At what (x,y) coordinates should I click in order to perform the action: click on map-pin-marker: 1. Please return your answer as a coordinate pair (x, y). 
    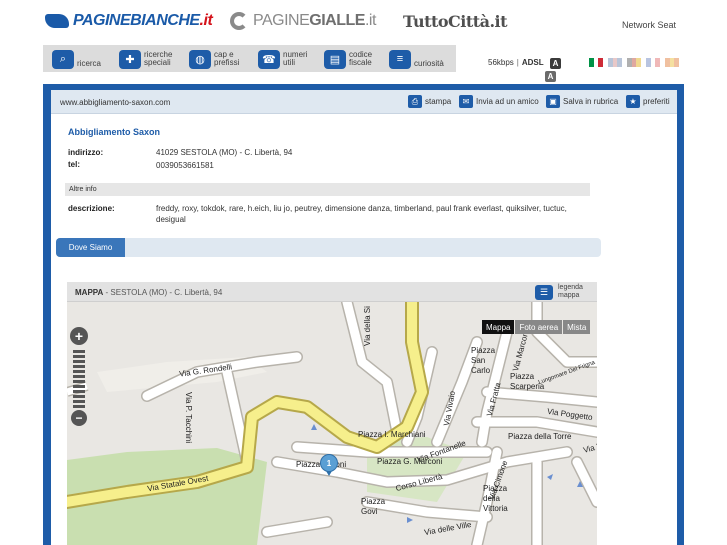
    Looking at the image, I should click on (329, 463).